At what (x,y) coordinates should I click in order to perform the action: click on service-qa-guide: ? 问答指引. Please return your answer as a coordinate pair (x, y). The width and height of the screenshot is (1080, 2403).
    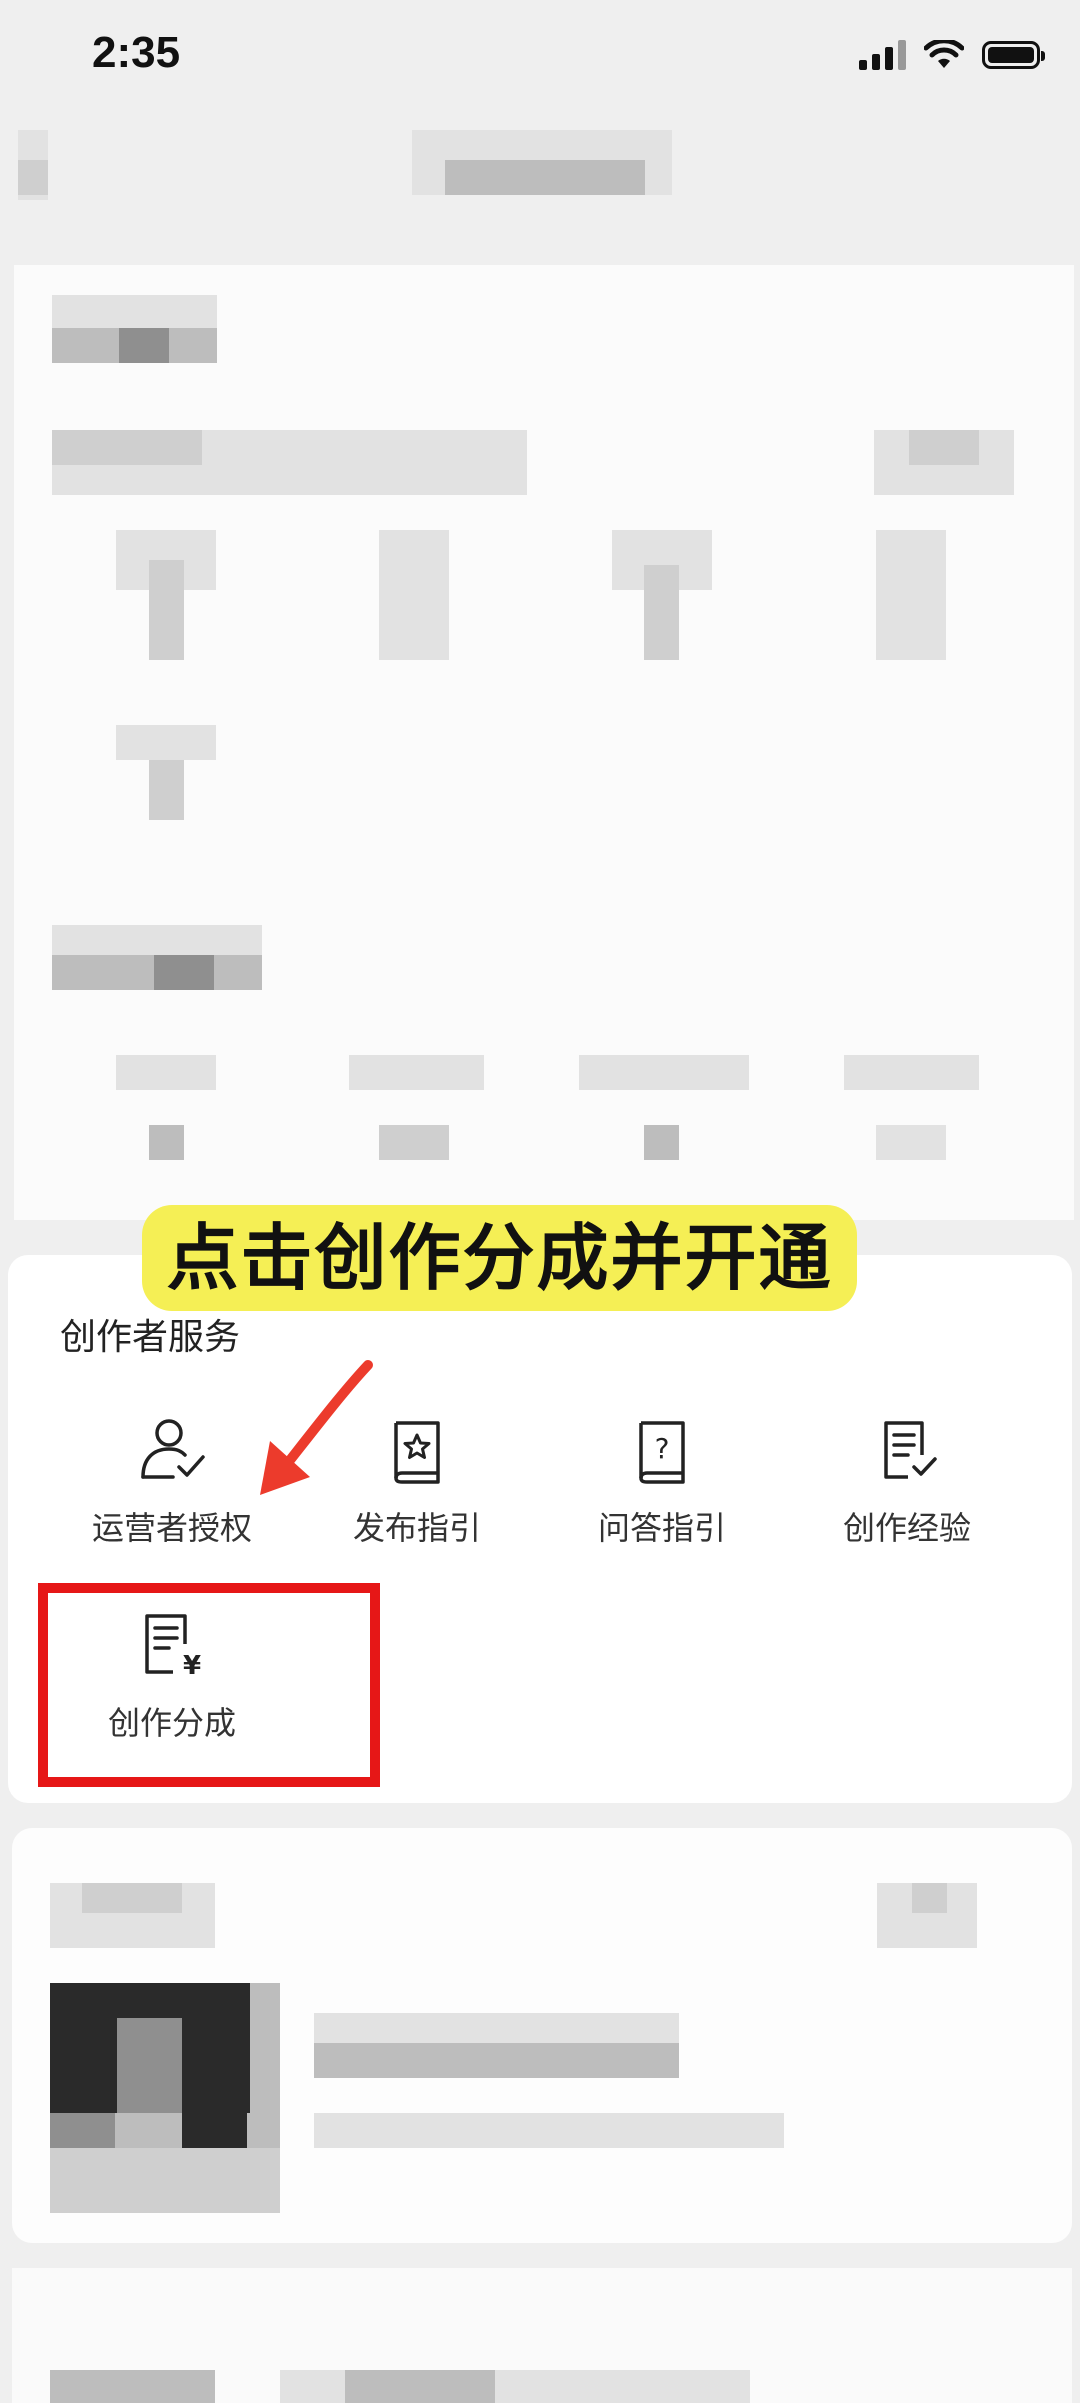
    Looking at the image, I should click on (662, 1482).